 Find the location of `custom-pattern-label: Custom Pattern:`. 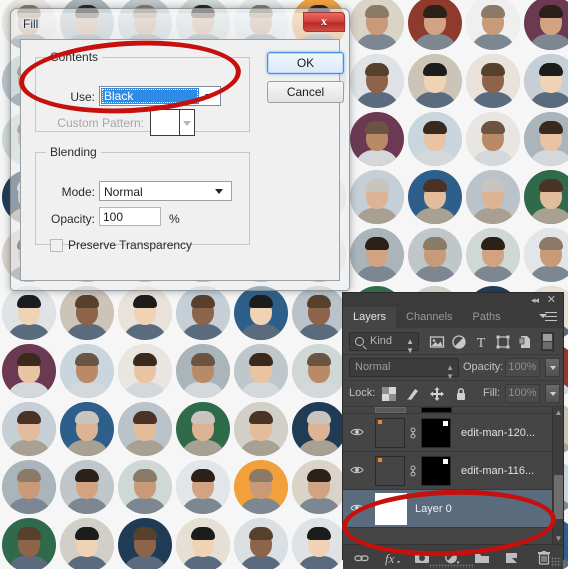

custom-pattern-label: Custom Pattern: is located at coordinates (100, 123).